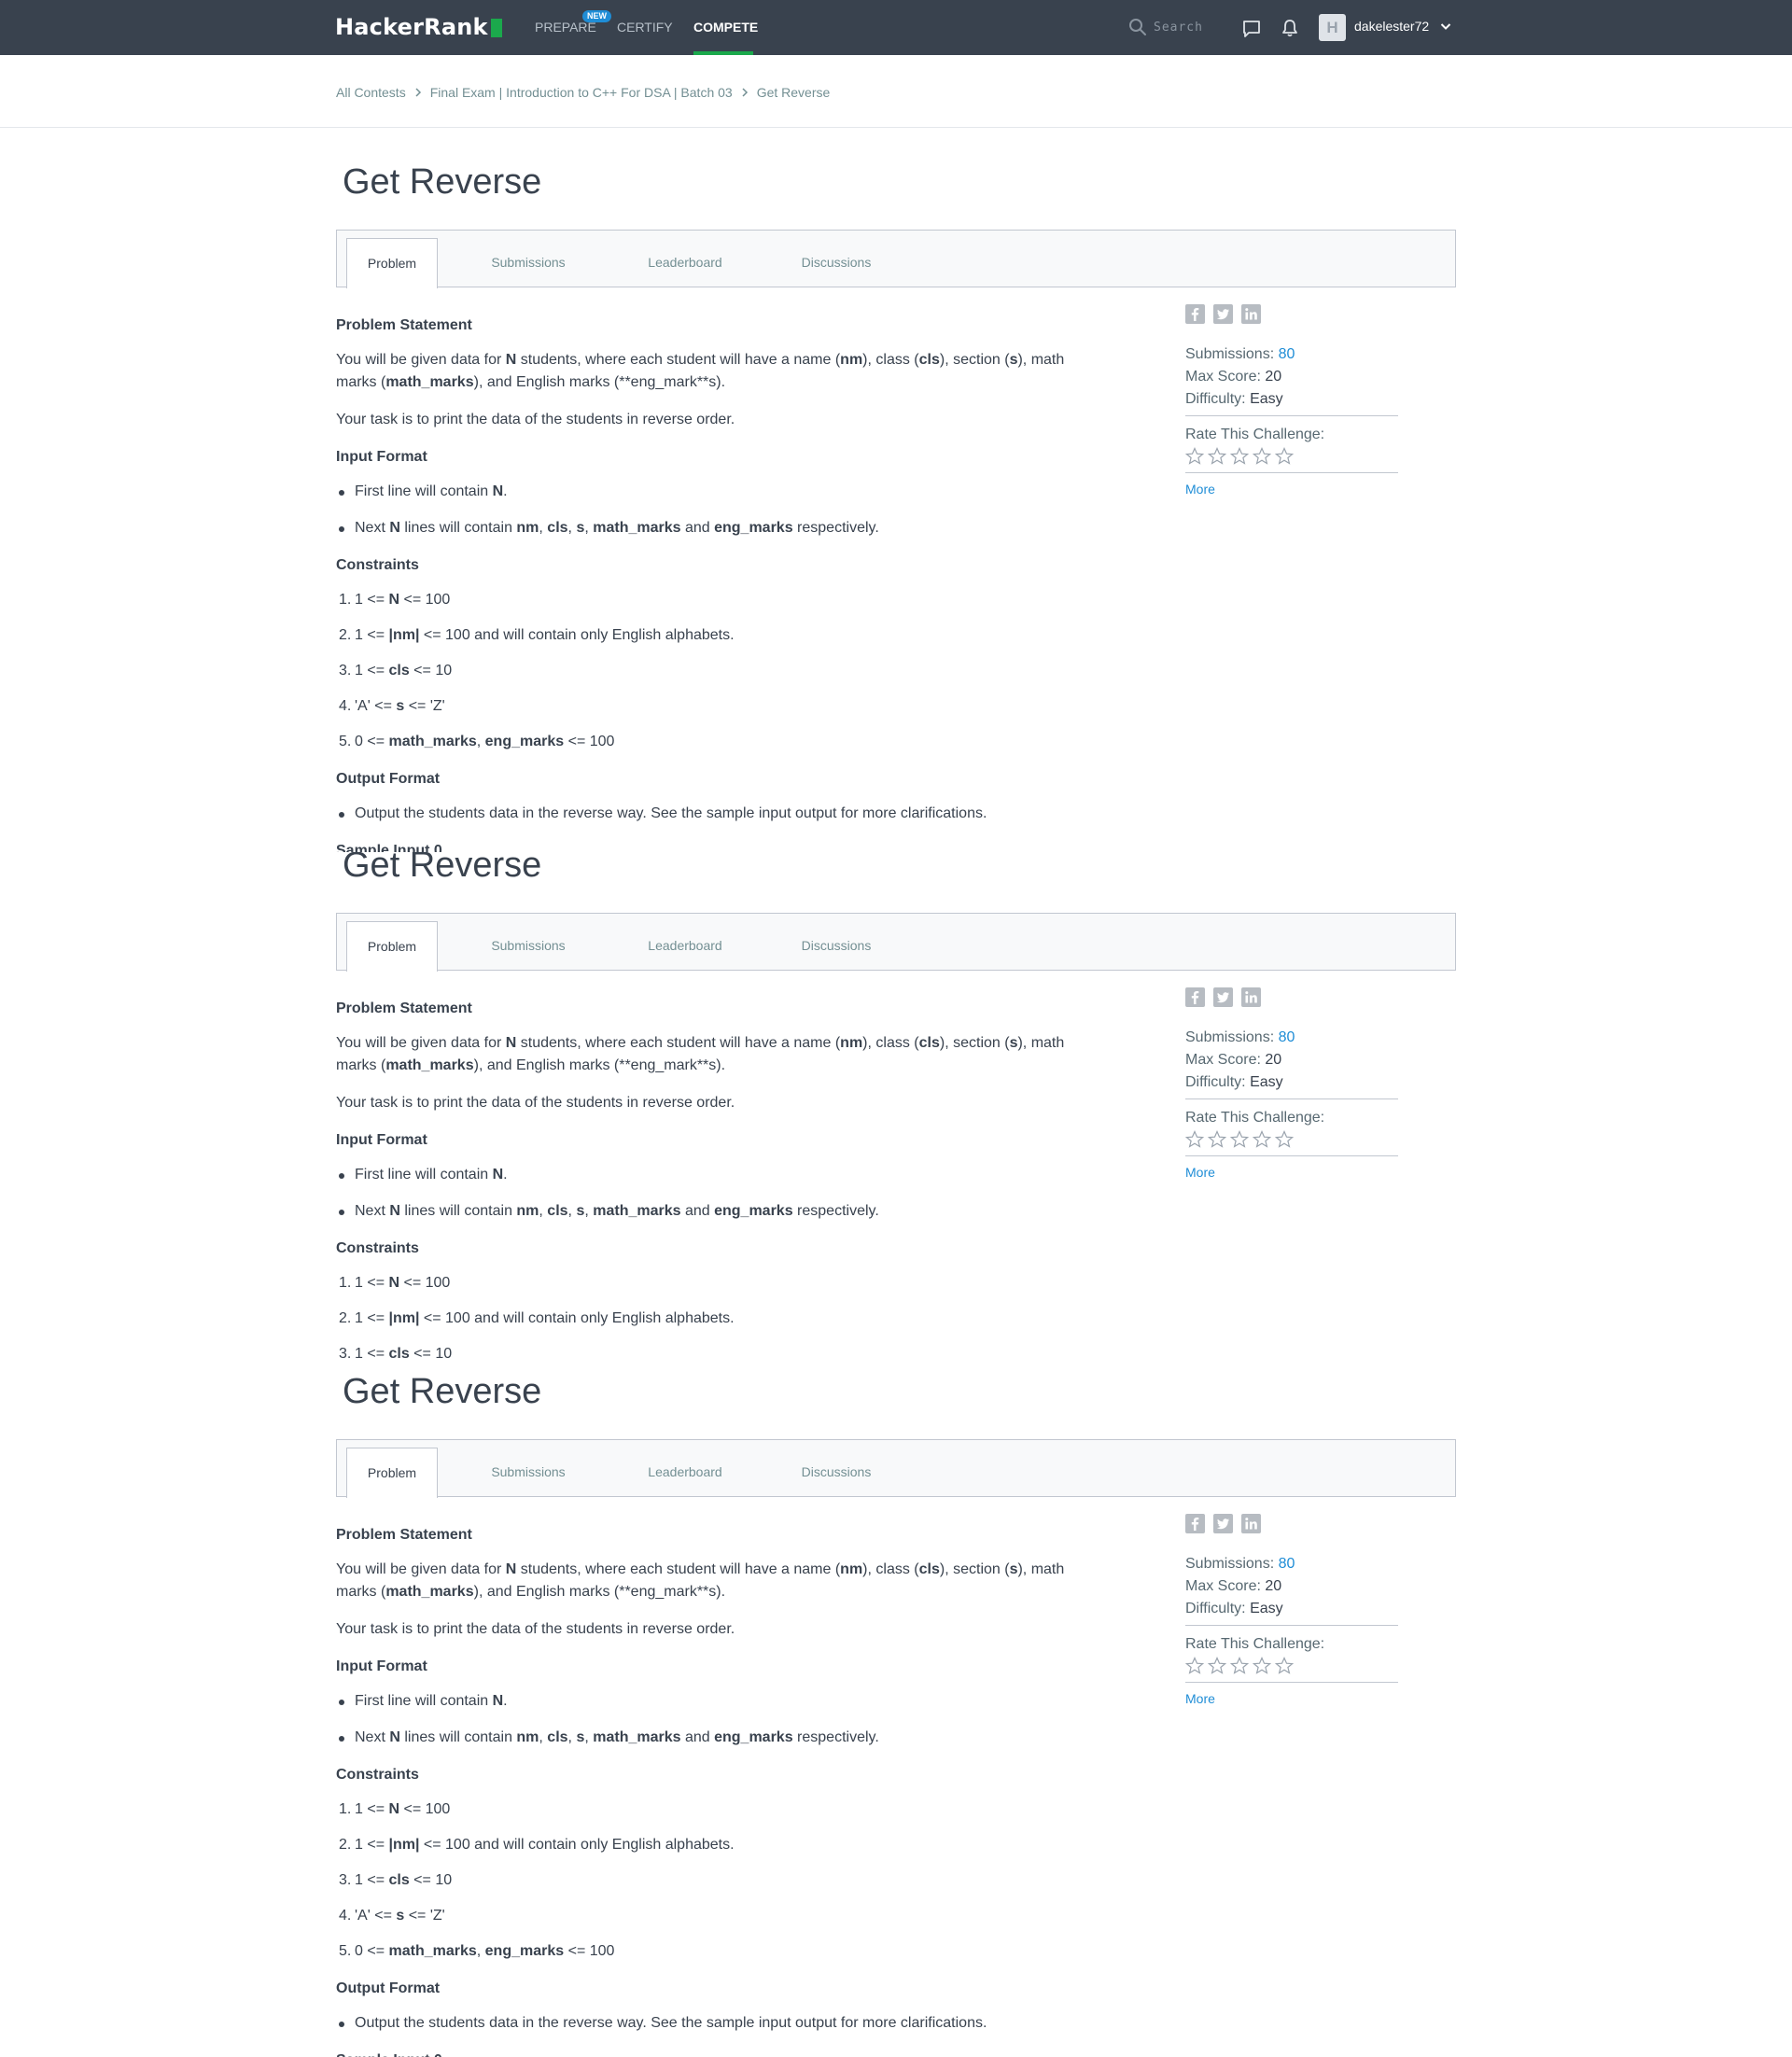  Describe the element at coordinates (1137, 27) in the screenshot. I see `search-icon` at that location.